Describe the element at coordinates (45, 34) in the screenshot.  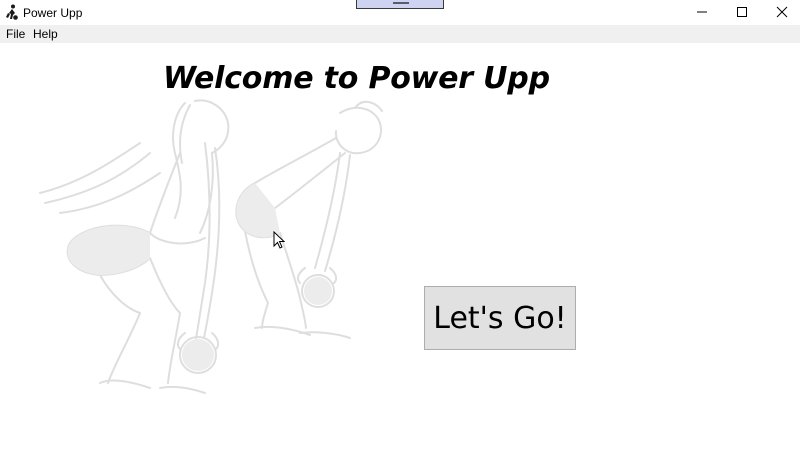
I see `menu-help: Help` at that location.